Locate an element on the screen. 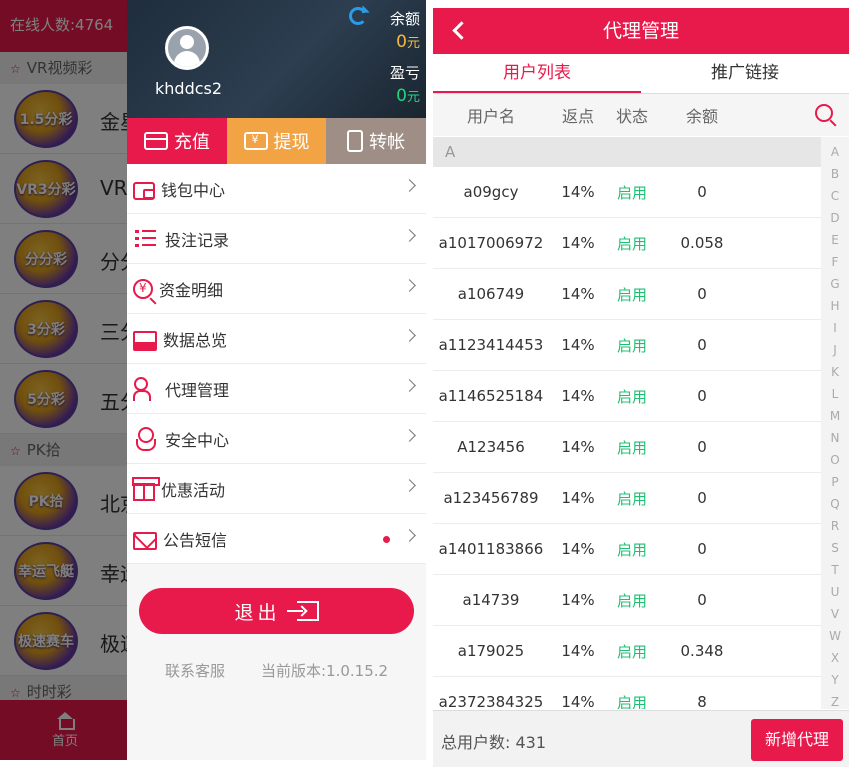 This screenshot has height=767, width=854. index-letter: D is located at coordinates (834, 218).